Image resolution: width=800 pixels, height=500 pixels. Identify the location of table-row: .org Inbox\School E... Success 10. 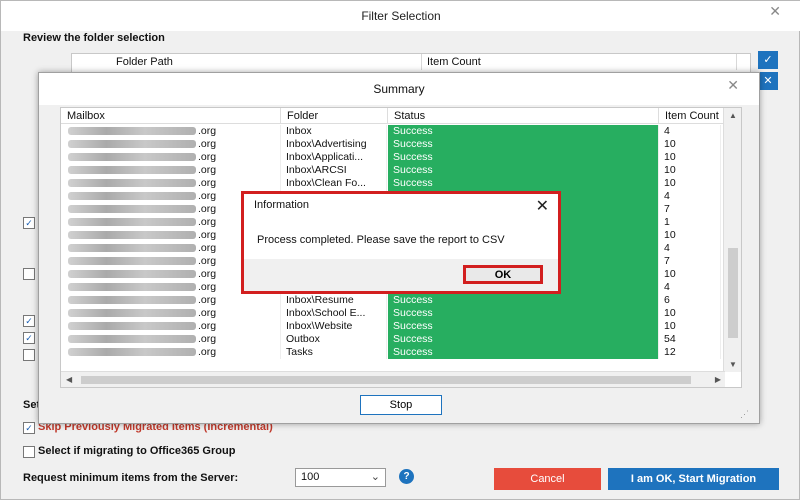
(392, 313).